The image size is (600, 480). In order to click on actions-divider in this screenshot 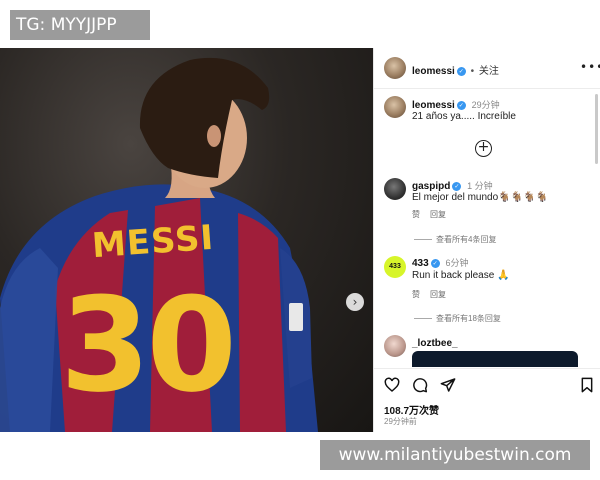, I will do `click(487, 368)`.